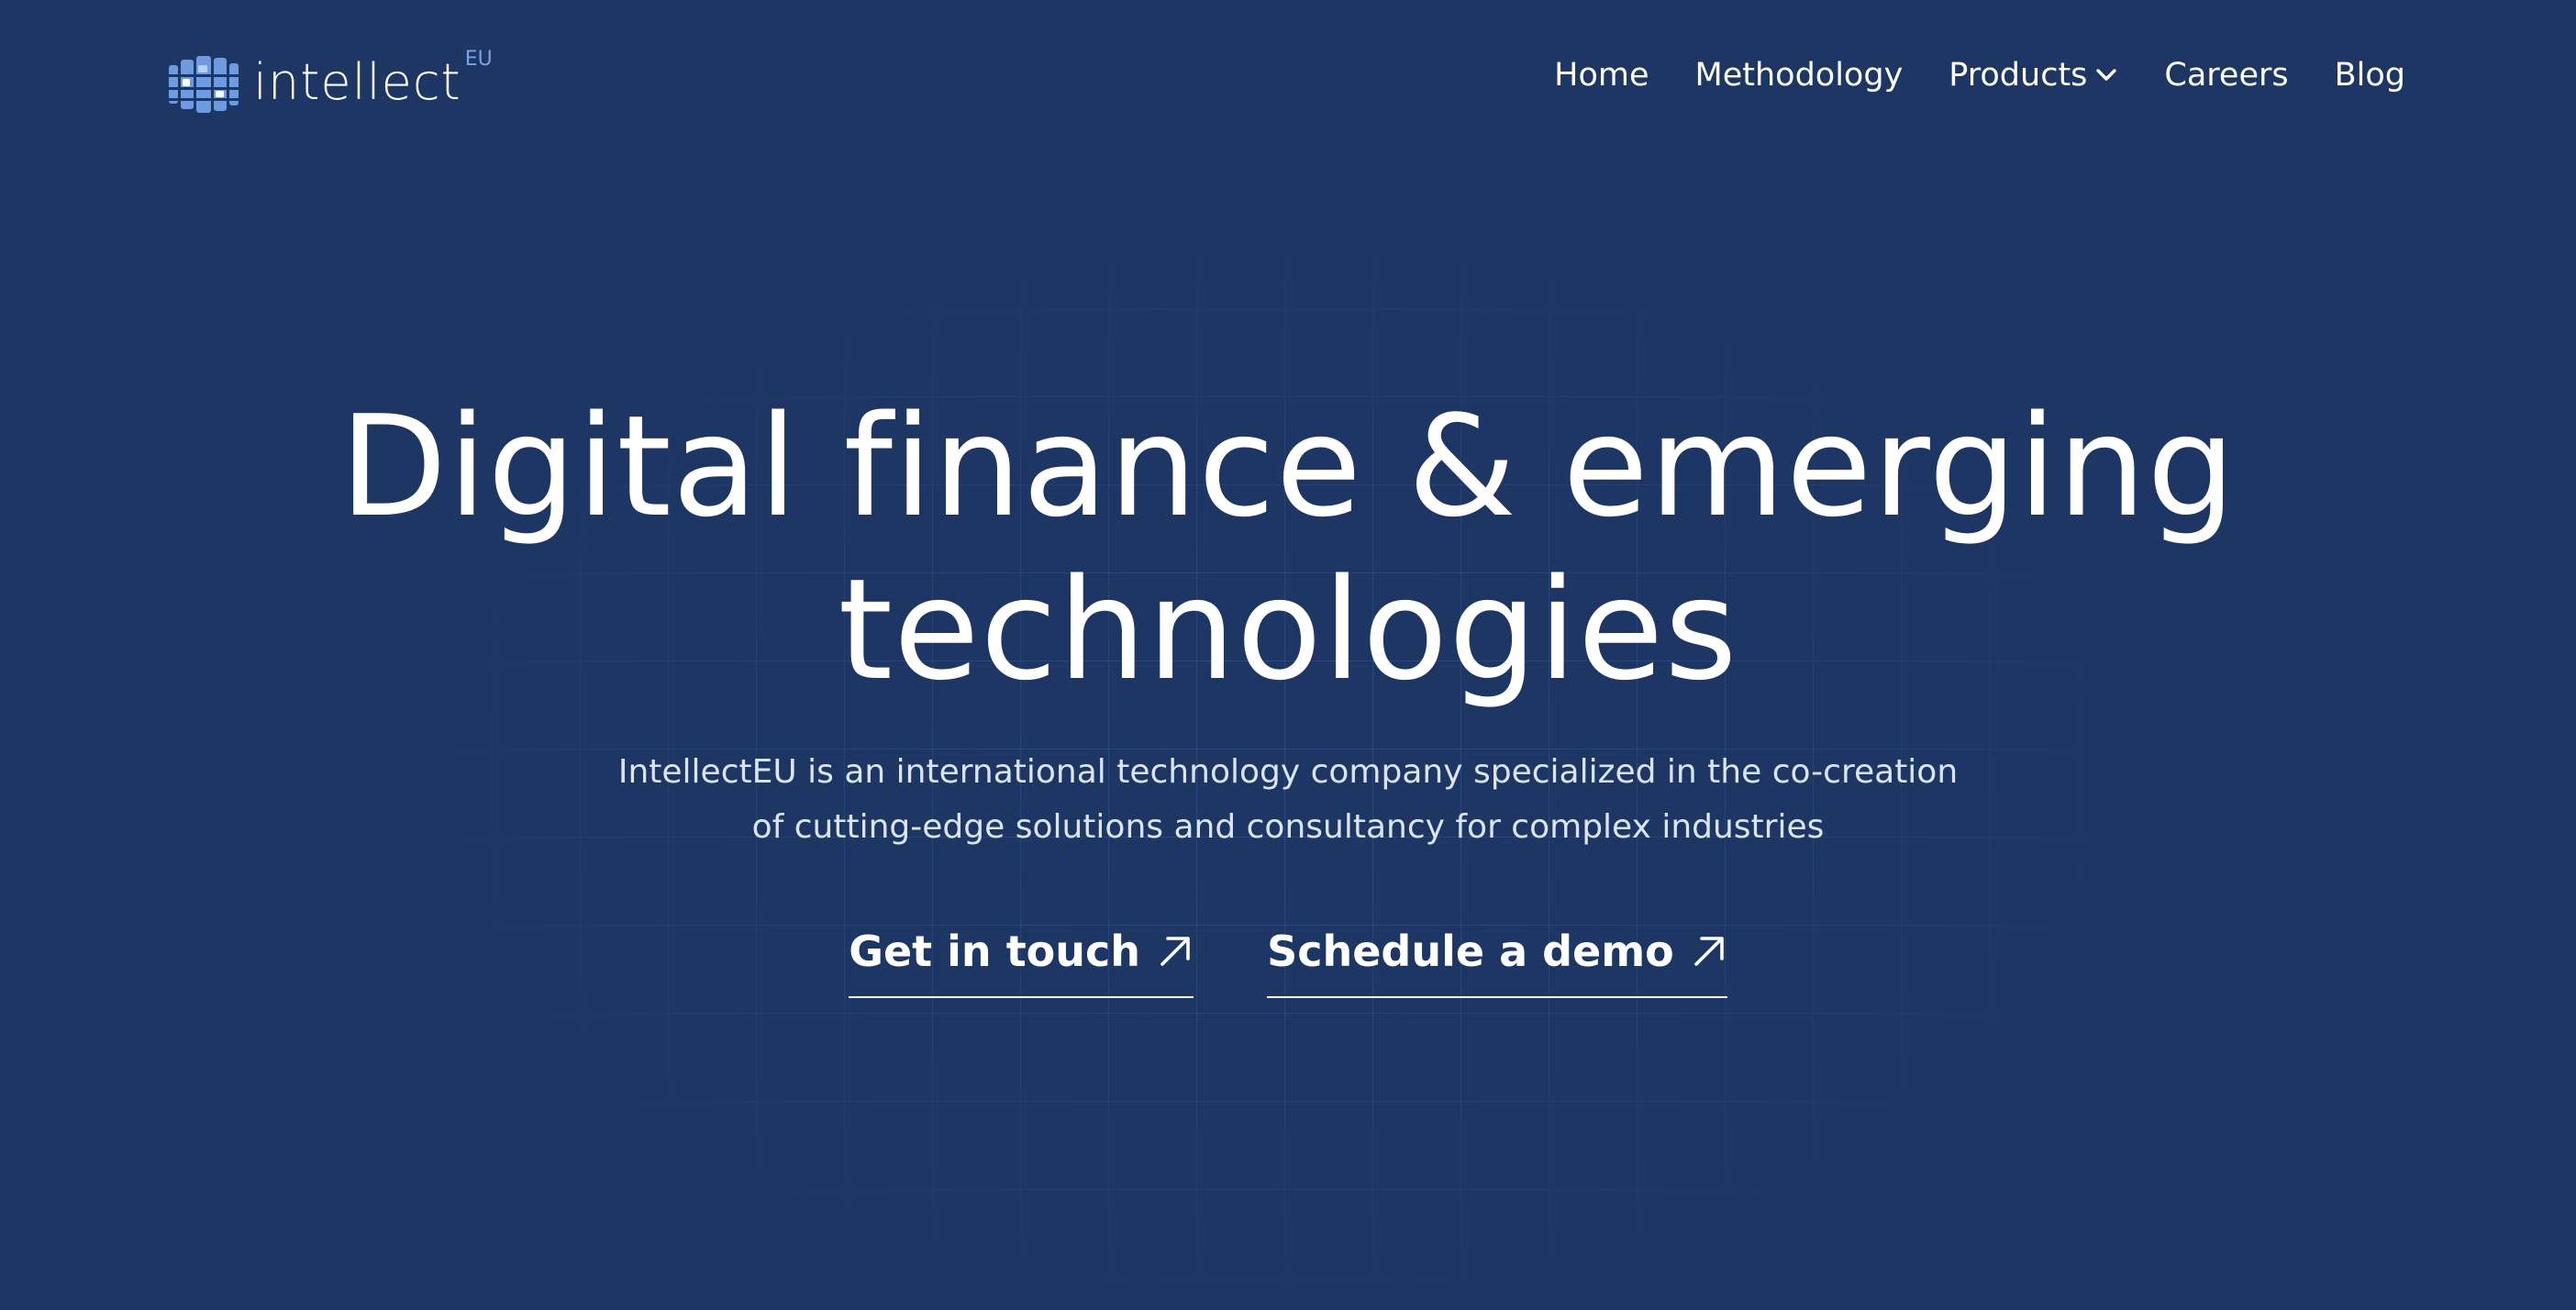 The height and width of the screenshot is (1310, 2576). Describe the element at coordinates (1470, 952) in the screenshot. I see `schedule-demo-label: Schedule a demo` at that location.